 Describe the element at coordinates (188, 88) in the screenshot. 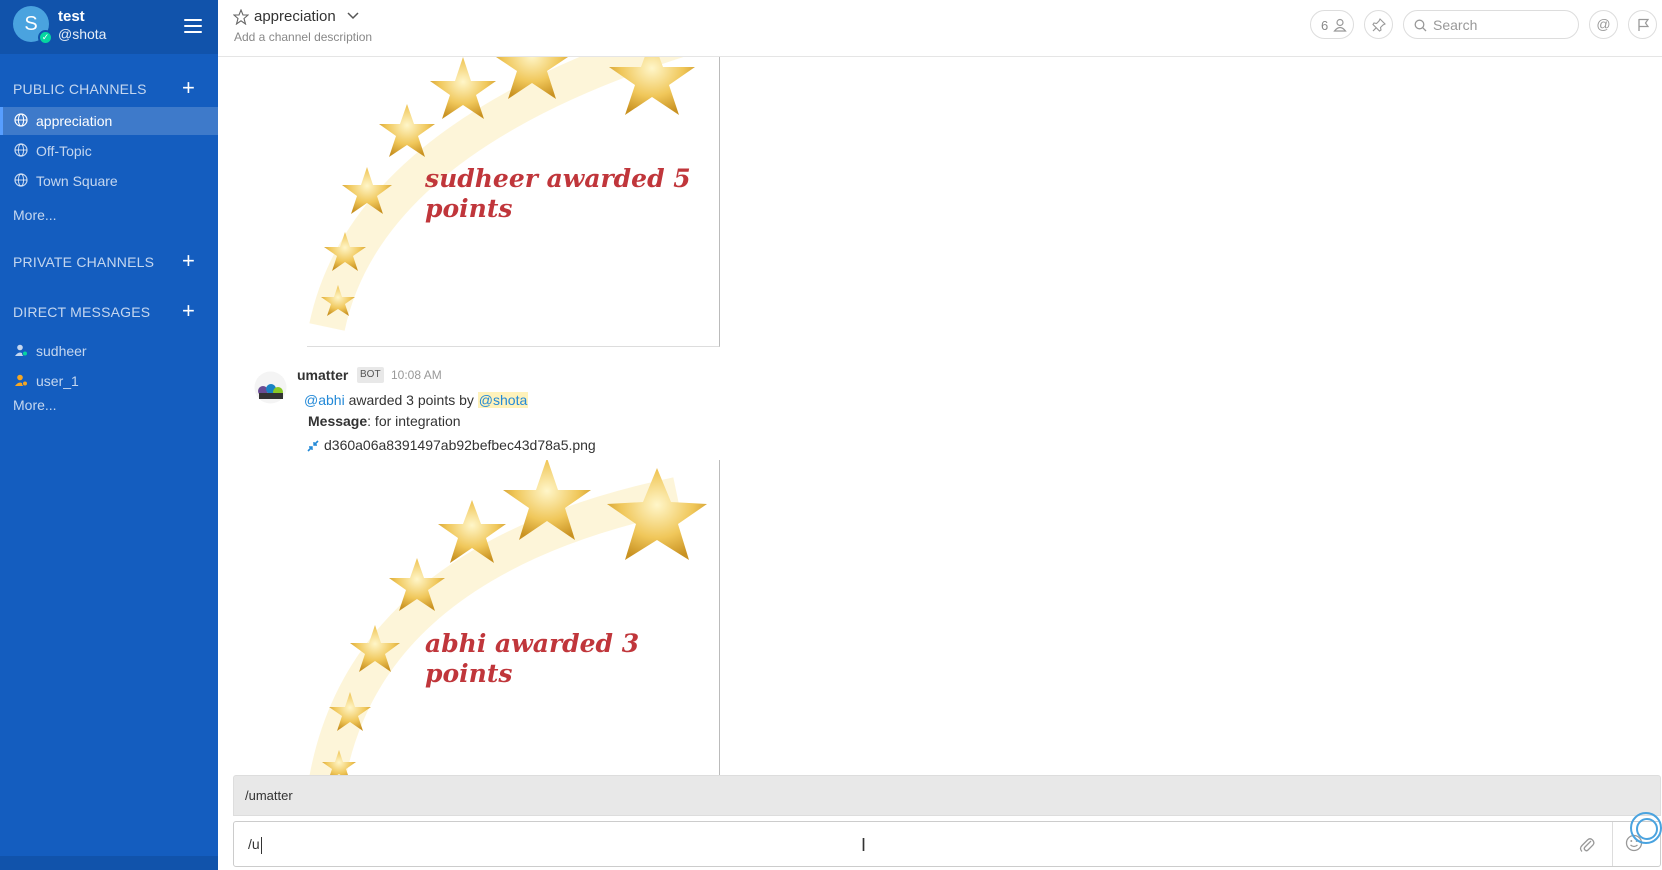

I see `add-public-channel-button: +` at that location.